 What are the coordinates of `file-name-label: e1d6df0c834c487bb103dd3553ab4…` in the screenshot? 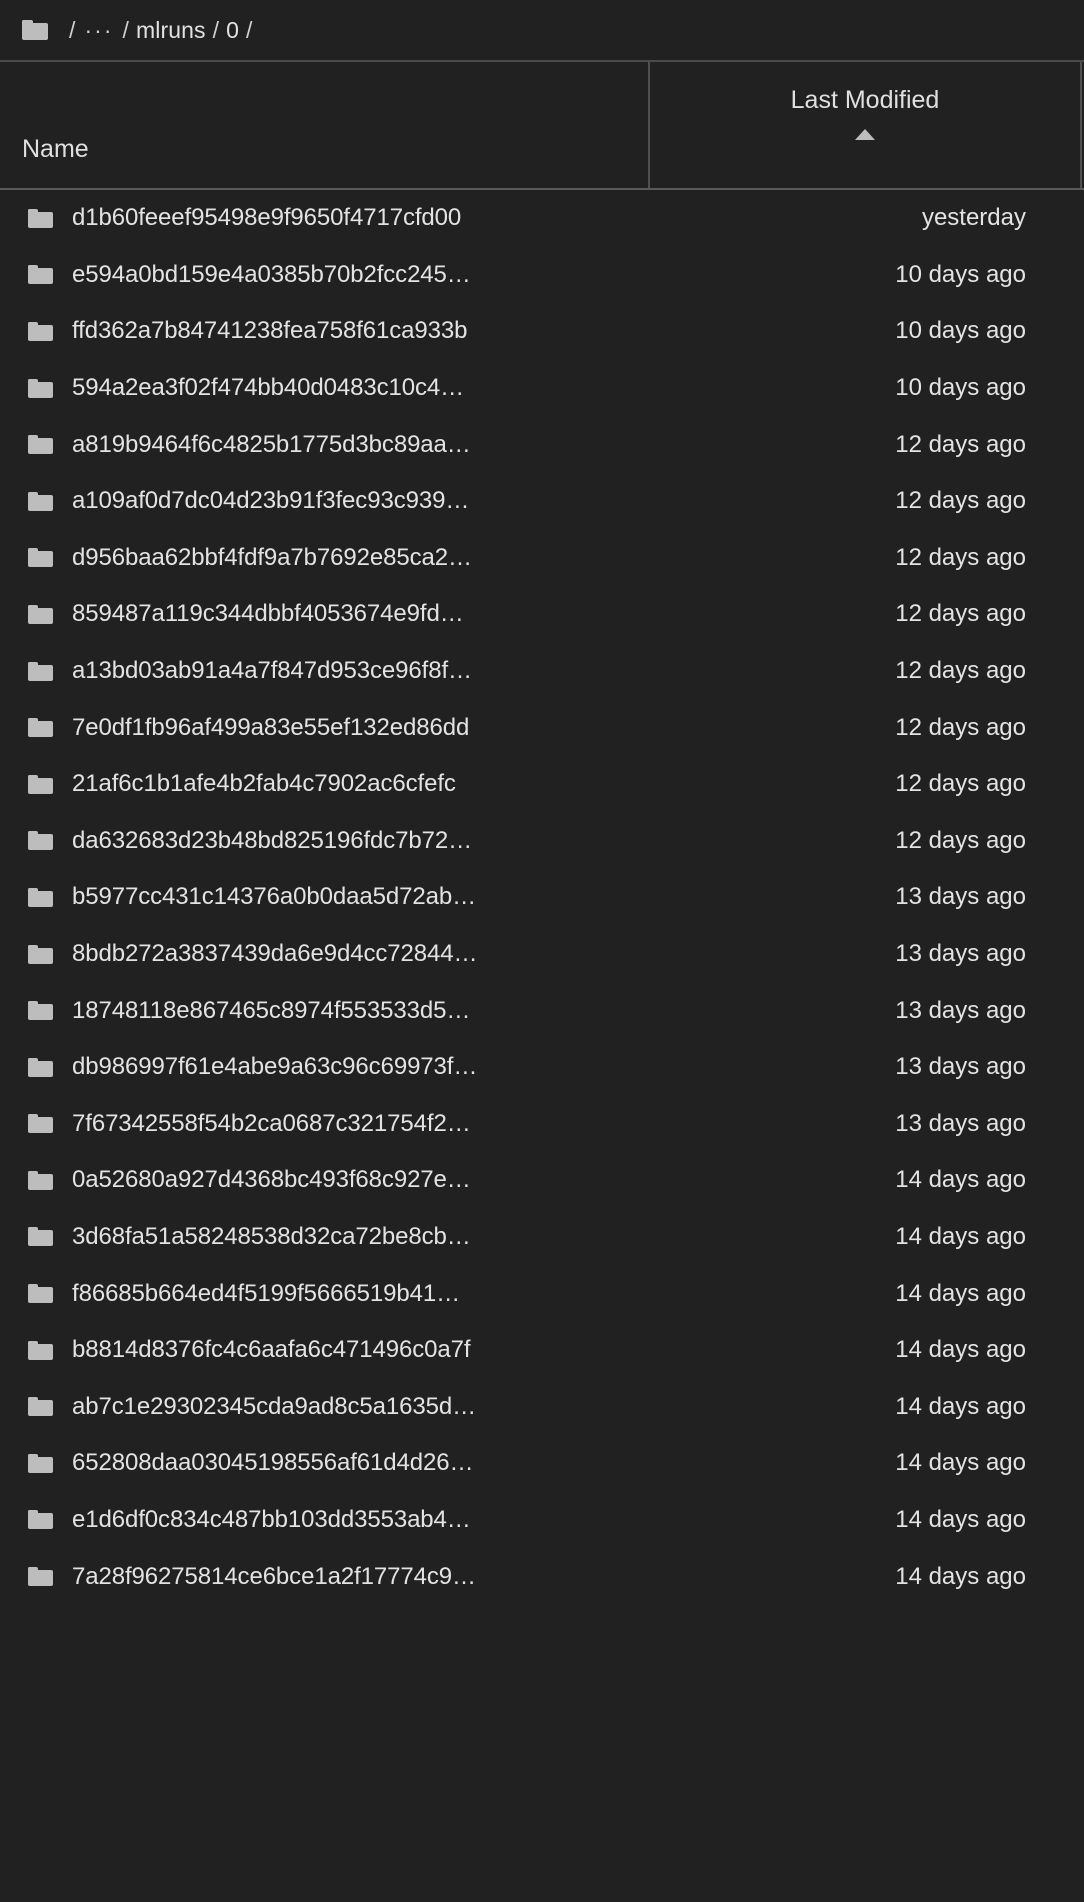 It's located at (271, 1519).